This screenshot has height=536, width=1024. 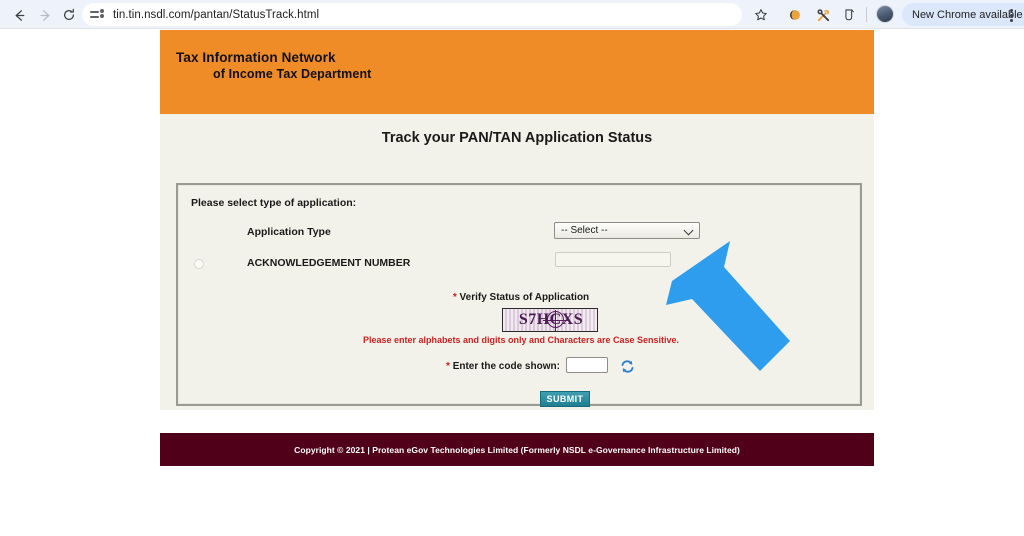 I want to click on submit-button: SUBMIT, so click(x=565, y=399).